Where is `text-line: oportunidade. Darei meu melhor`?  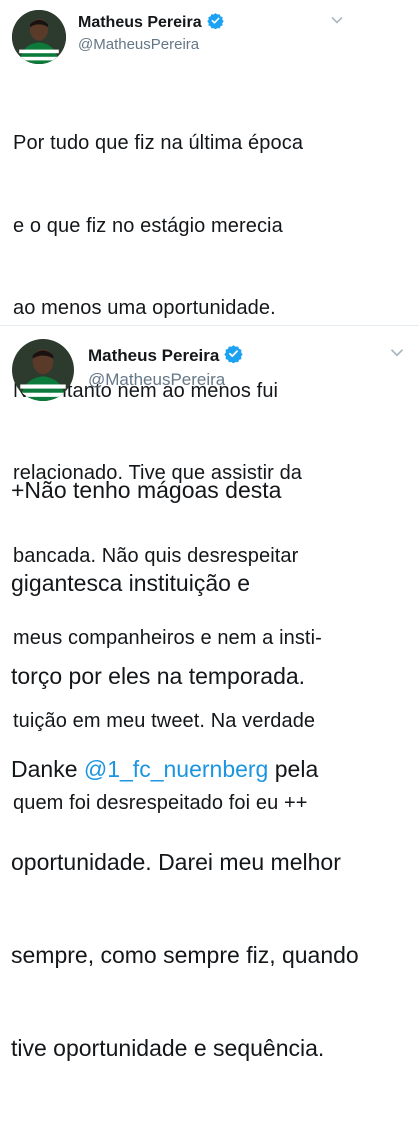
text-line: oportunidade. Darei meu melhor is located at coordinates (176, 862).